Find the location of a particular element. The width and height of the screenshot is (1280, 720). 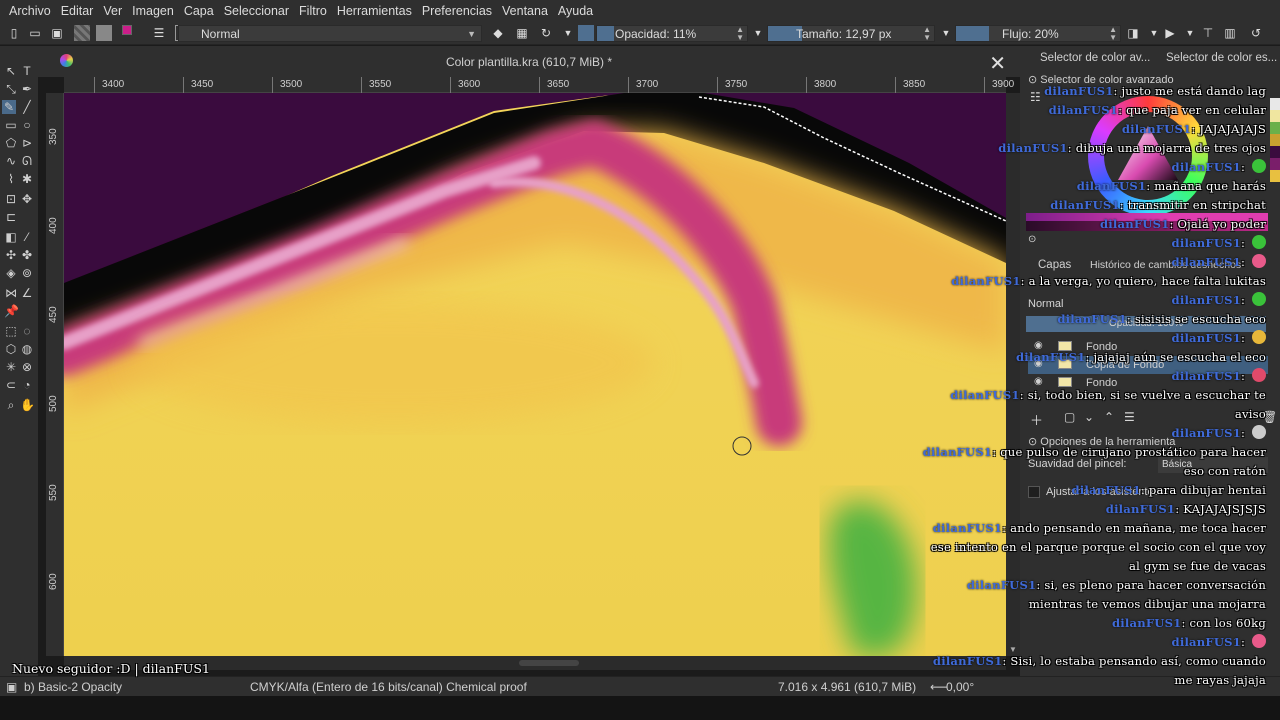

freehand-path-tool-icon: ᘏ is located at coordinates (27, 161).